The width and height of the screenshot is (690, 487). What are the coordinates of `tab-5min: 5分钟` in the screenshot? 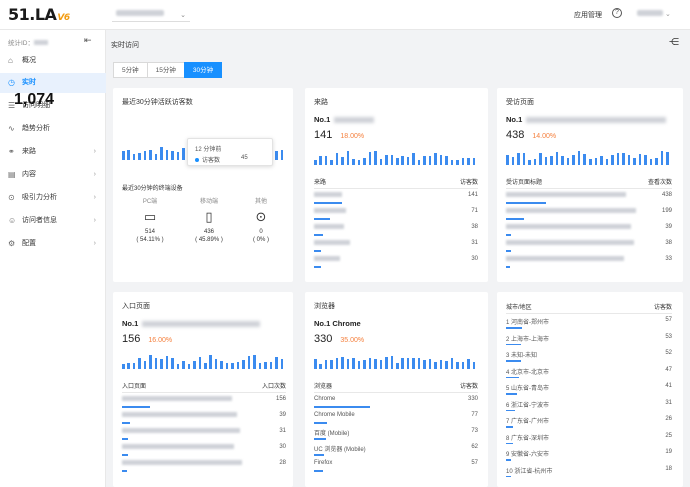 It's located at (130, 70).